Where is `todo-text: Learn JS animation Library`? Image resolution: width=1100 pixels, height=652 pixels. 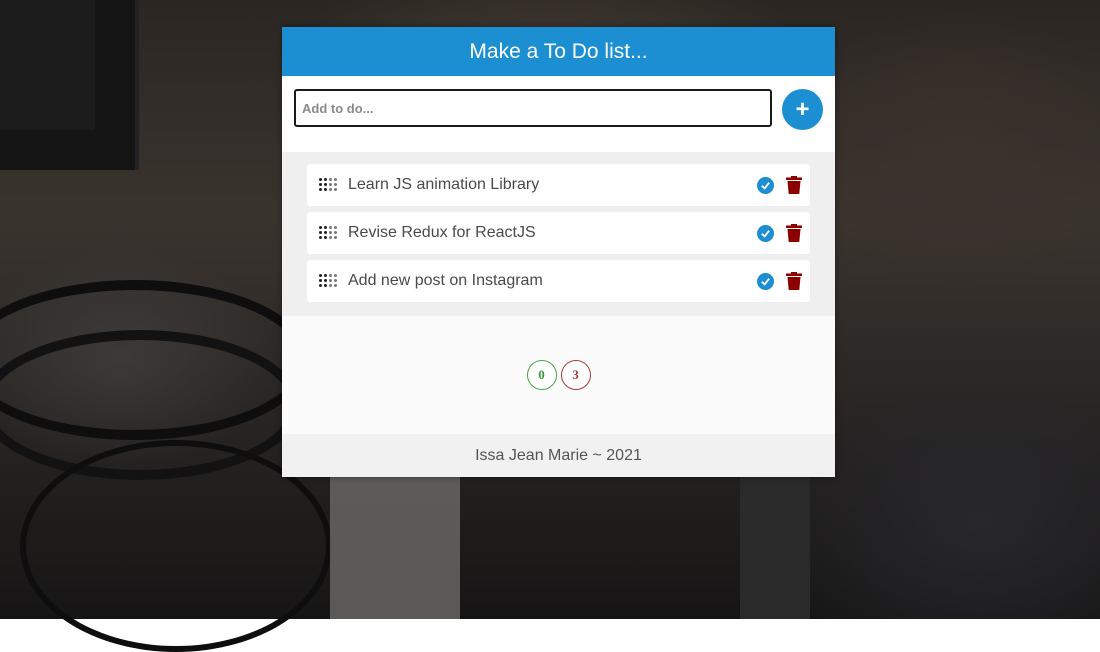 todo-text: Learn JS animation Library is located at coordinates (444, 184).